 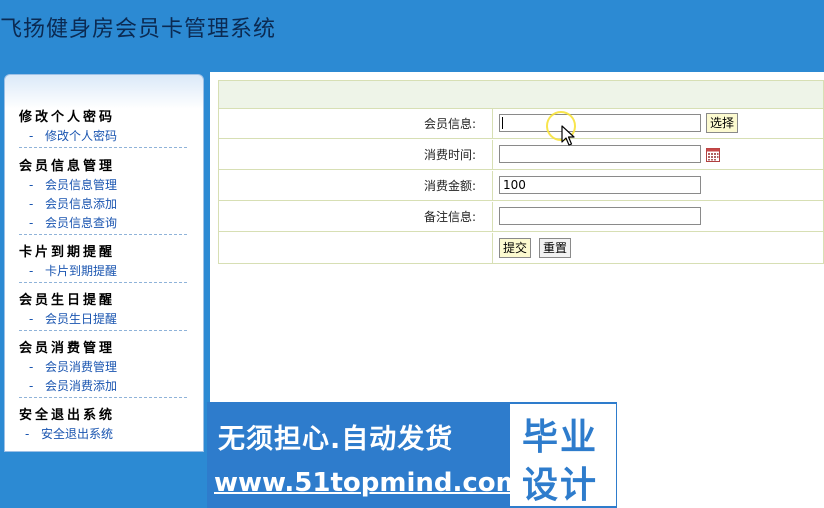 What do you see at coordinates (356, 186) in the screenshot?
I see `consume-amount-label: 消费金额:` at bounding box center [356, 186].